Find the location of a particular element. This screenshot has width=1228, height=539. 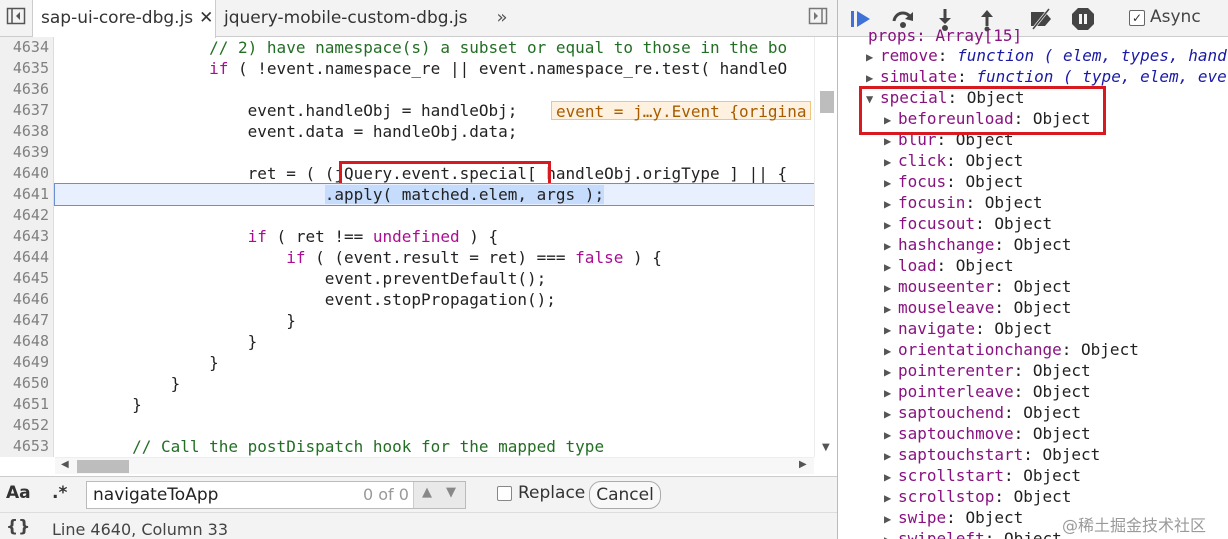

tree-row-focusout: ▶ focusout: Object is located at coordinates (968, 223).